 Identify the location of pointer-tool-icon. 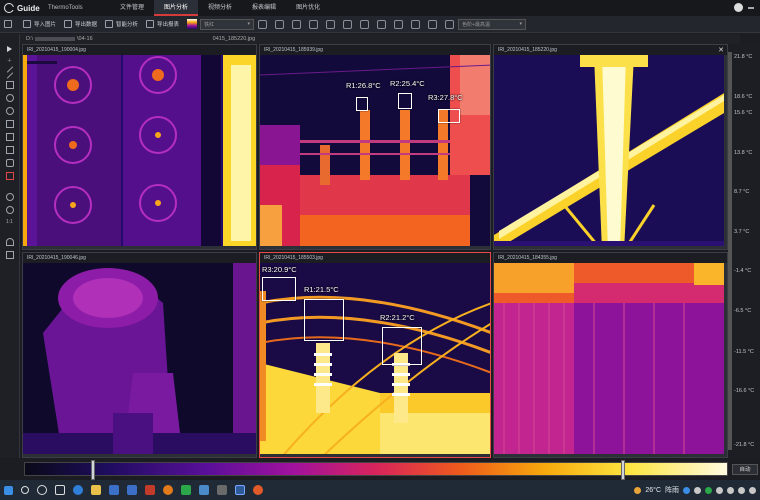
(9, 49).